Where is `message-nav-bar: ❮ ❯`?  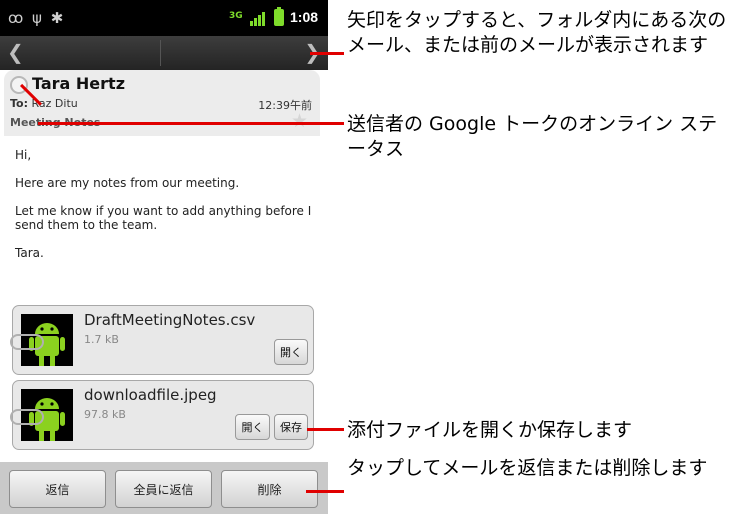
message-nav-bar: ❮ ❯ is located at coordinates (164, 53).